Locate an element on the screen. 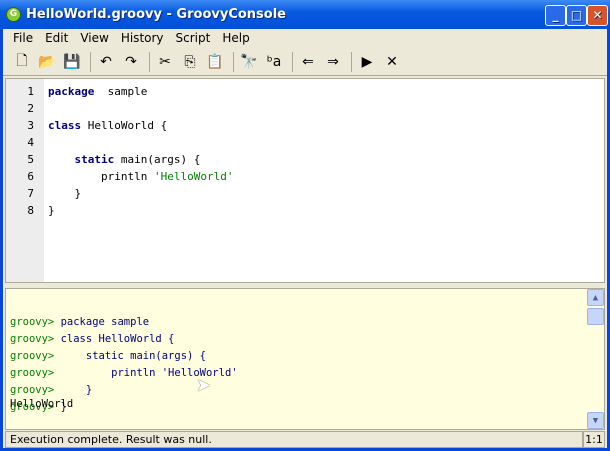 This screenshot has height=451, width=610. minimize-button: _ is located at coordinates (555, 15).